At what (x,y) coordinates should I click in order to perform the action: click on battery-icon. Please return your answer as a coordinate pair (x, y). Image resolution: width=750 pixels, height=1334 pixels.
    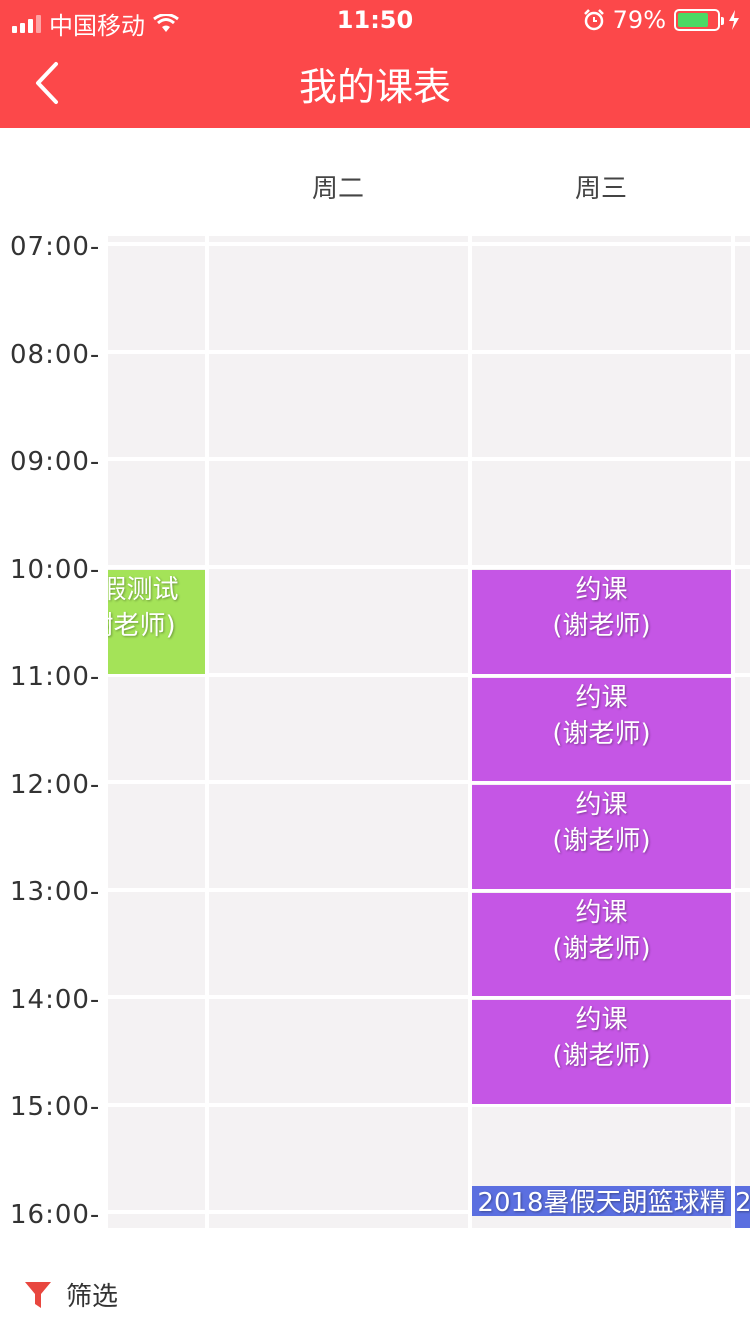
    Looking at the image, I should click on (699, 20).